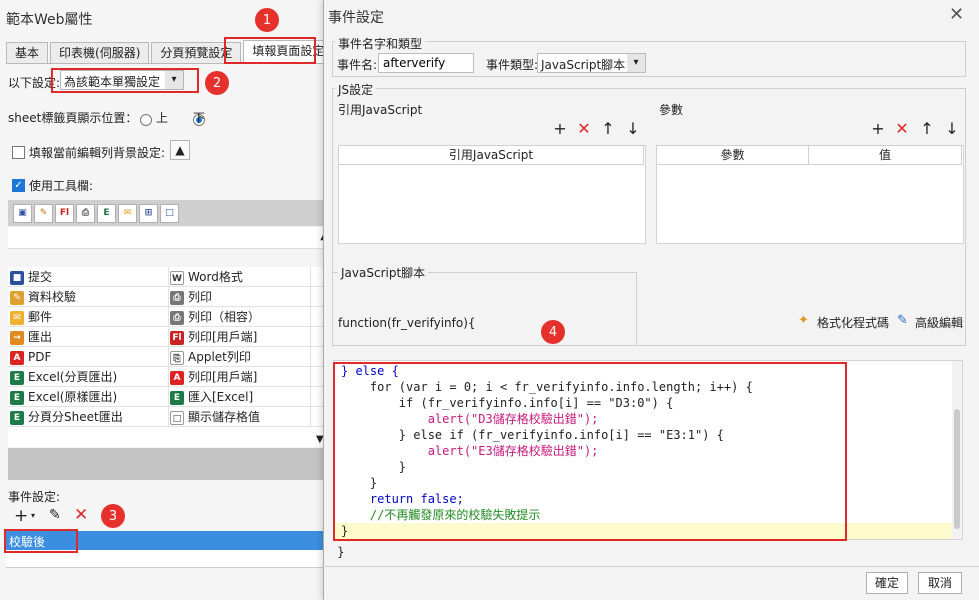 Image resolution: width=979 pixels, height=600 pixels. I want to click on code-scrollbar, so click(957, 450).